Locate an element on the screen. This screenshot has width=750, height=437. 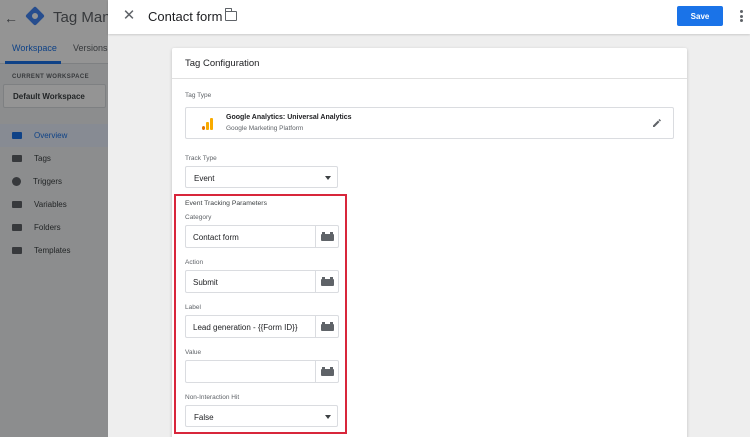
google-analytics-icon is located at coordinates (208, 124).